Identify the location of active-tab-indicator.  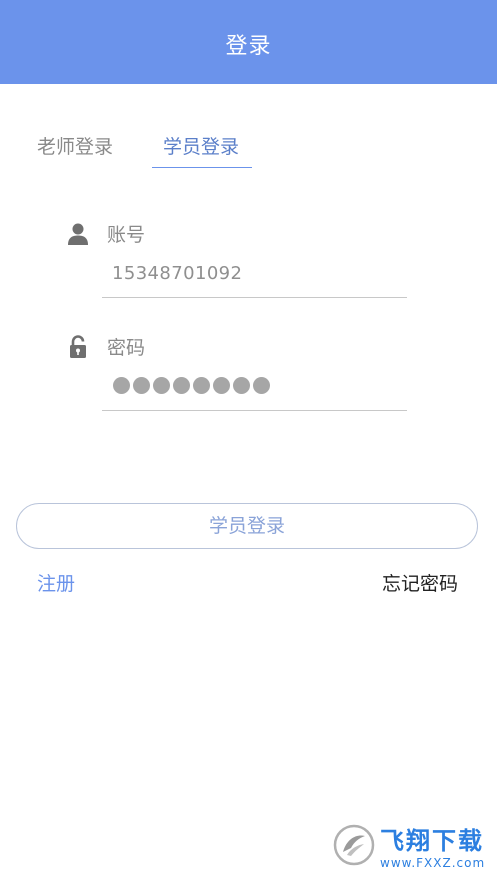
(202, 167).